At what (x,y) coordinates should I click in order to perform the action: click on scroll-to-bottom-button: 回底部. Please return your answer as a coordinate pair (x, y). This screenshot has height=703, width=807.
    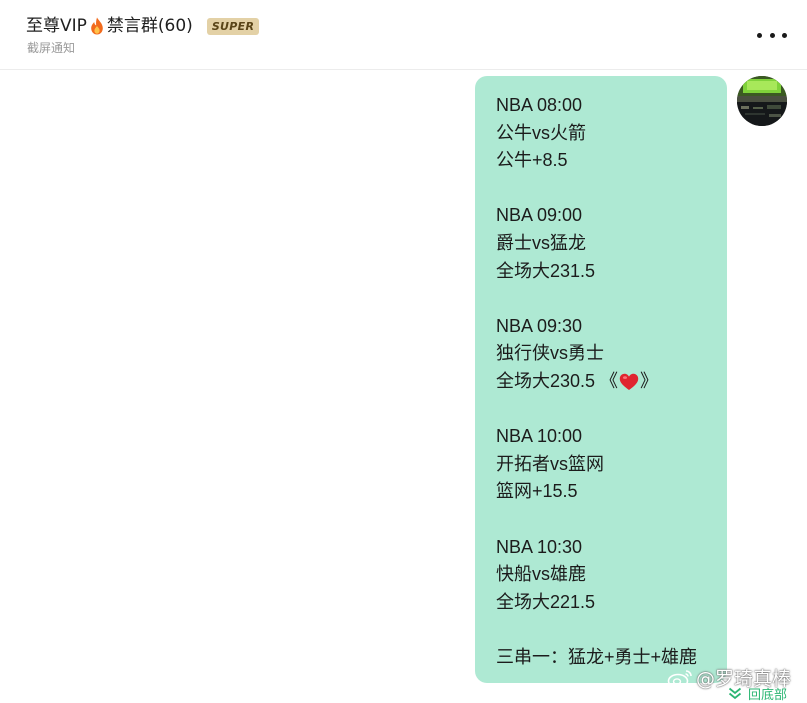
    Looking at the image, I should click on (757, 693).